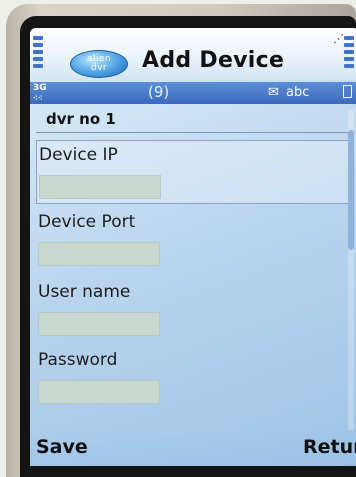  What do you see at coordinates (298, 92) in the screenshot?
I see `input-mode: abc` at bounding box center [298, 92].